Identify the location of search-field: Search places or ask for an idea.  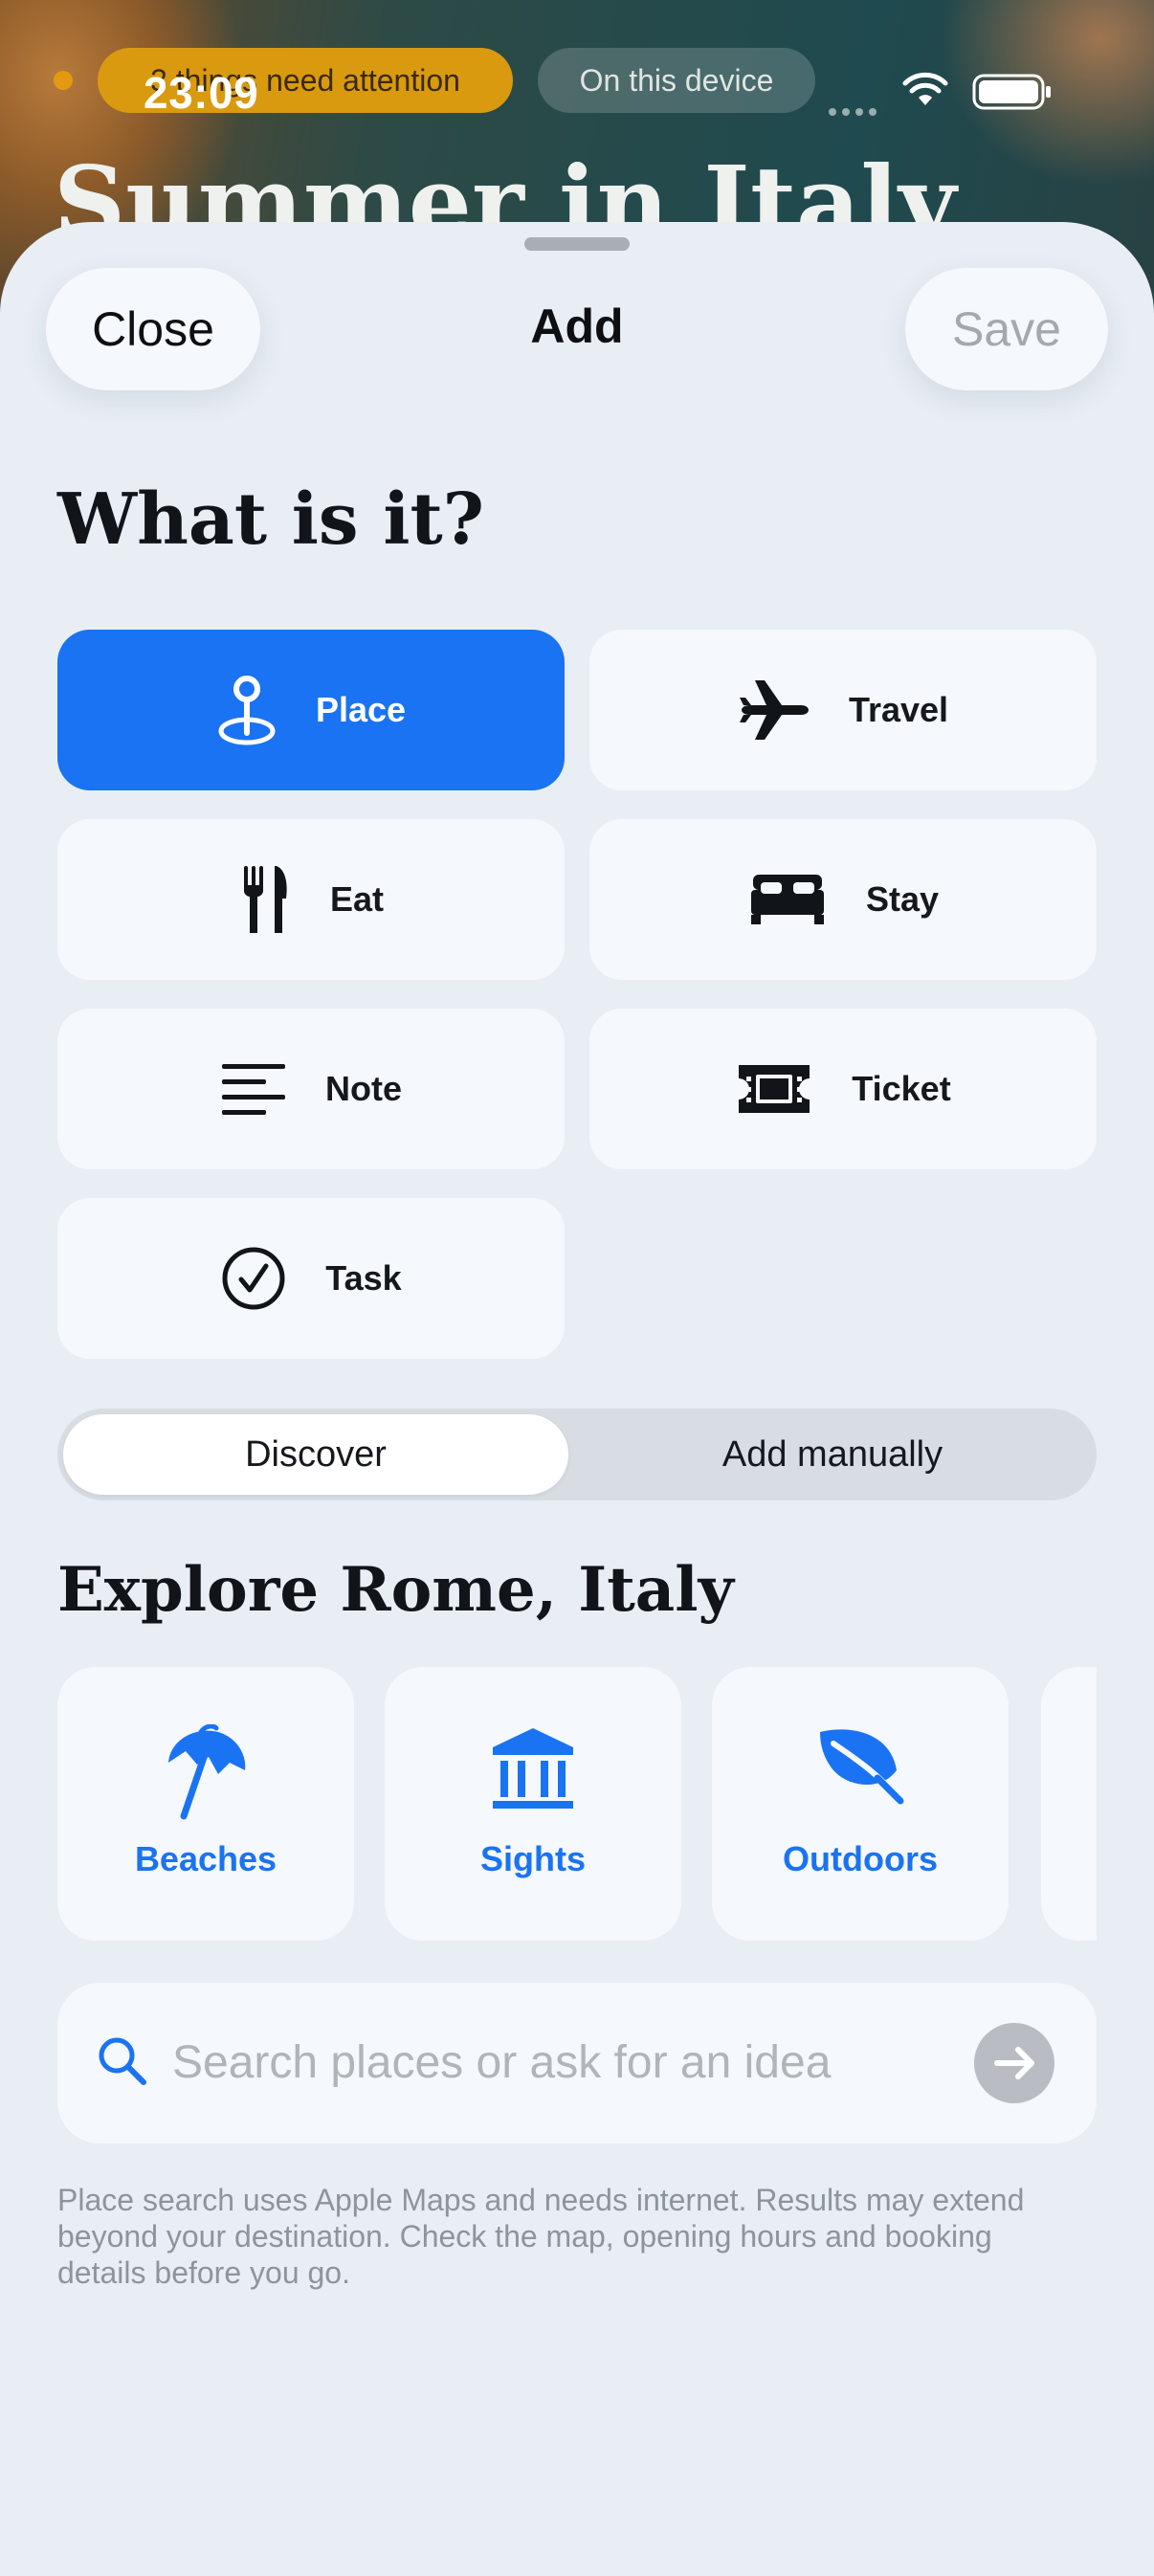
(577, 2063).